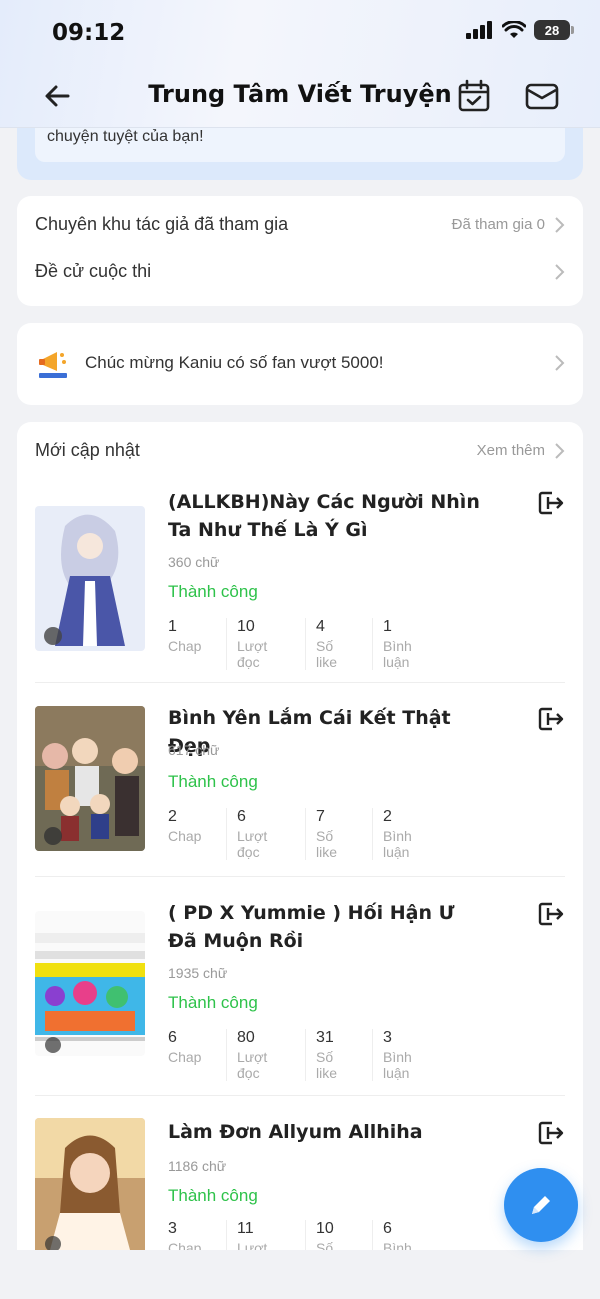 The width and height of the screenshot is (600, 1299). I want to click on see-more-link: Xem thêm, so click(521, 451).